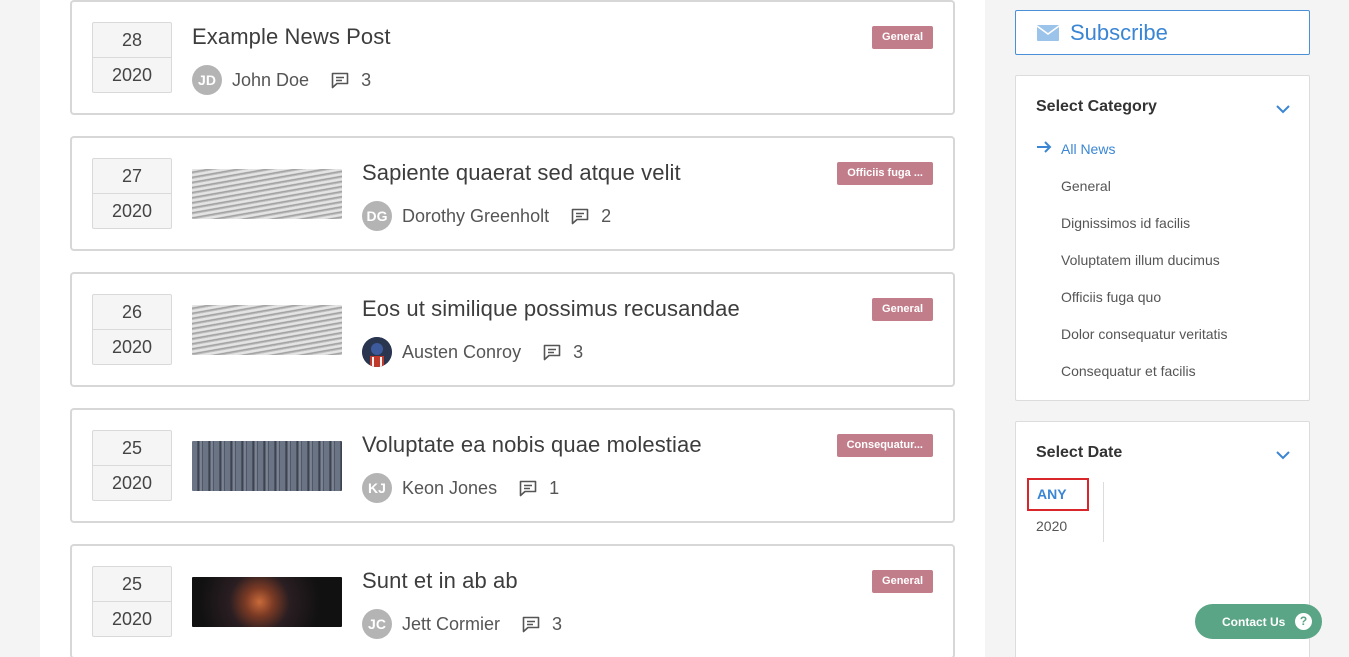 This screenshot has width=1349, height=657. I want to click on post-meta: Austen Conroy 3, so click(472, 352).